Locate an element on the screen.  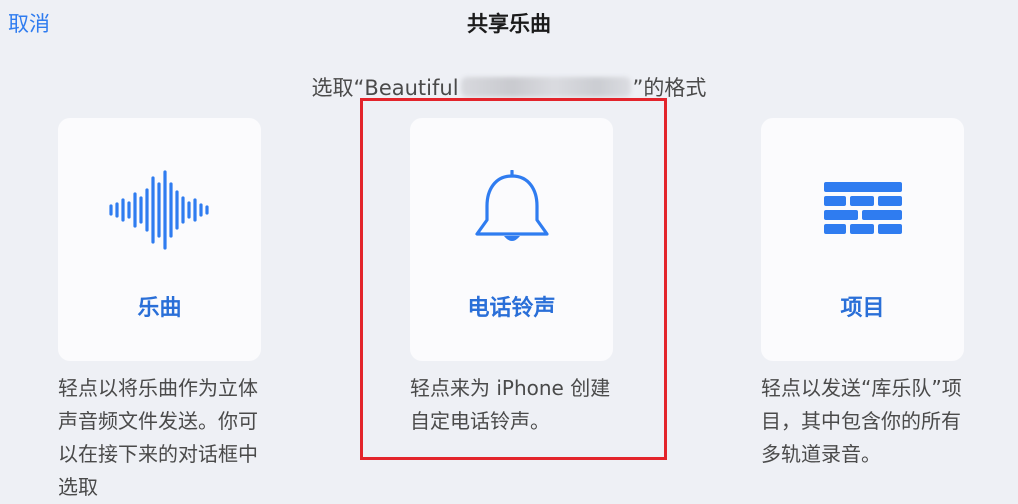
format-prompt: 选取“Beautiful ”的格式 is located at coordinates (509, 87).